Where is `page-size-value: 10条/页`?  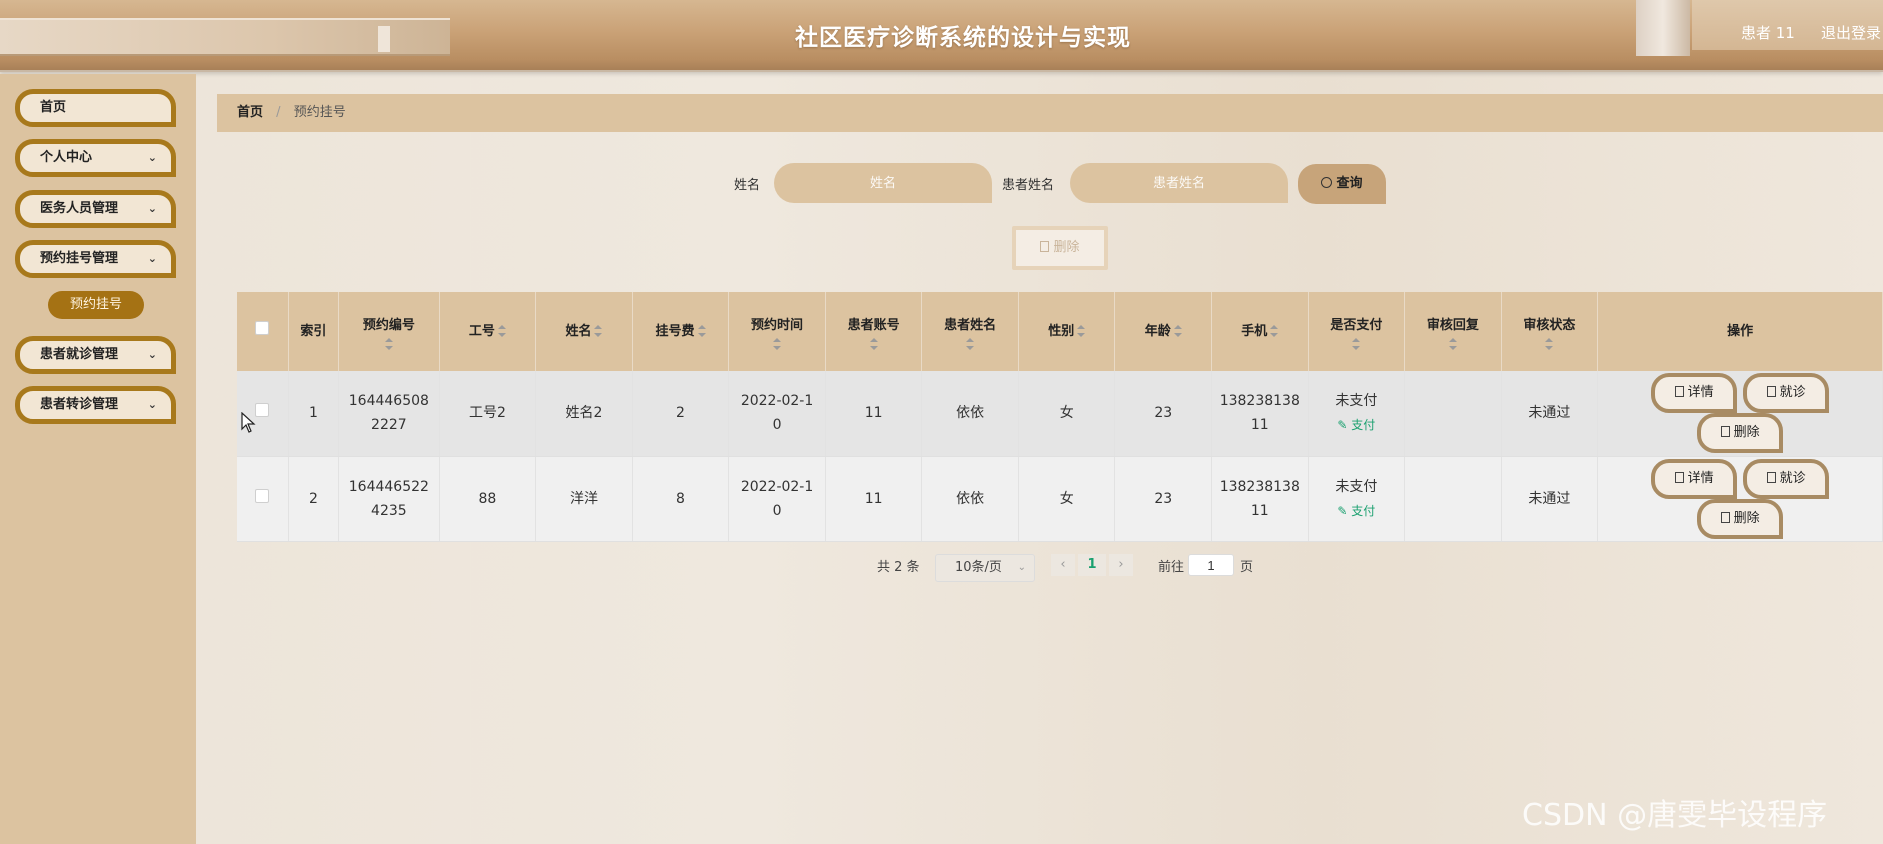 page-size-value: 10条/页 is located at coordinates (978, 567).